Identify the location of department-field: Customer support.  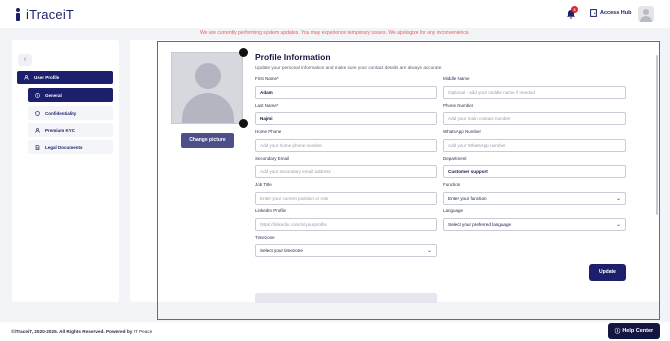
(534, 171).